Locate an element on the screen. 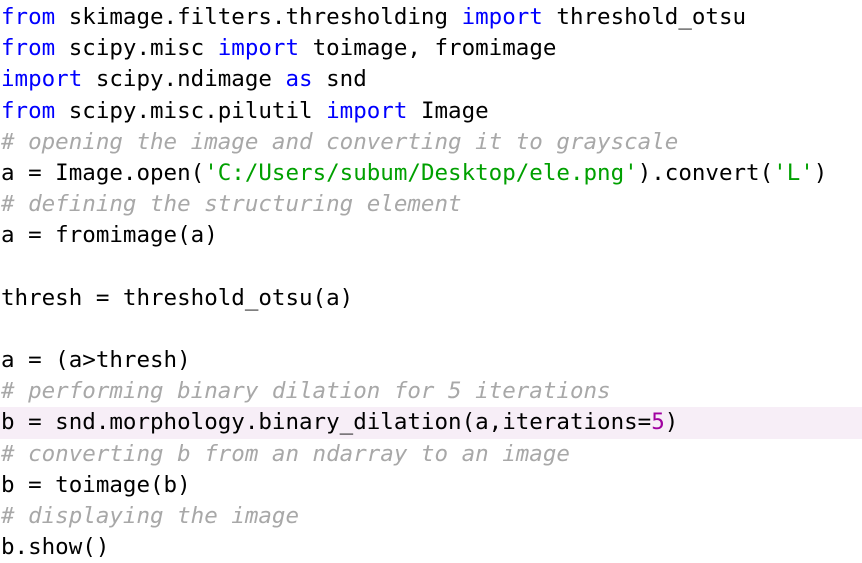 The image size is (862, 563). code-token: a = (a>thresh) is located at coordinates (96, 360).